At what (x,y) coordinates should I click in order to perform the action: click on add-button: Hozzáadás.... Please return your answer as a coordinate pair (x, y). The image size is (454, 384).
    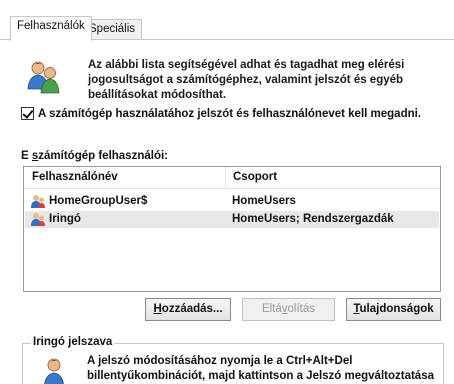
    Looking at the image, I should click on (188, 309).